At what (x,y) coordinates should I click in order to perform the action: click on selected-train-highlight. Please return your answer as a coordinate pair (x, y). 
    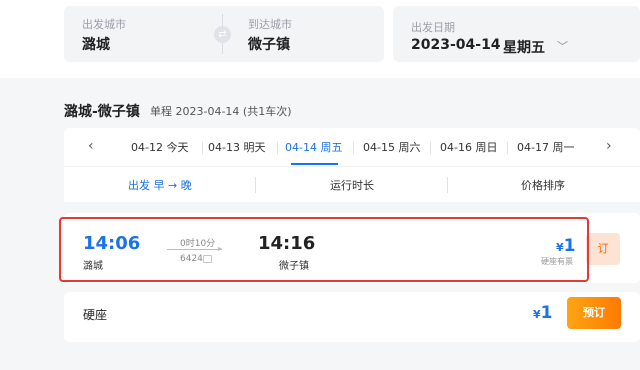
    Looking at the image, I should click on (324, 249).